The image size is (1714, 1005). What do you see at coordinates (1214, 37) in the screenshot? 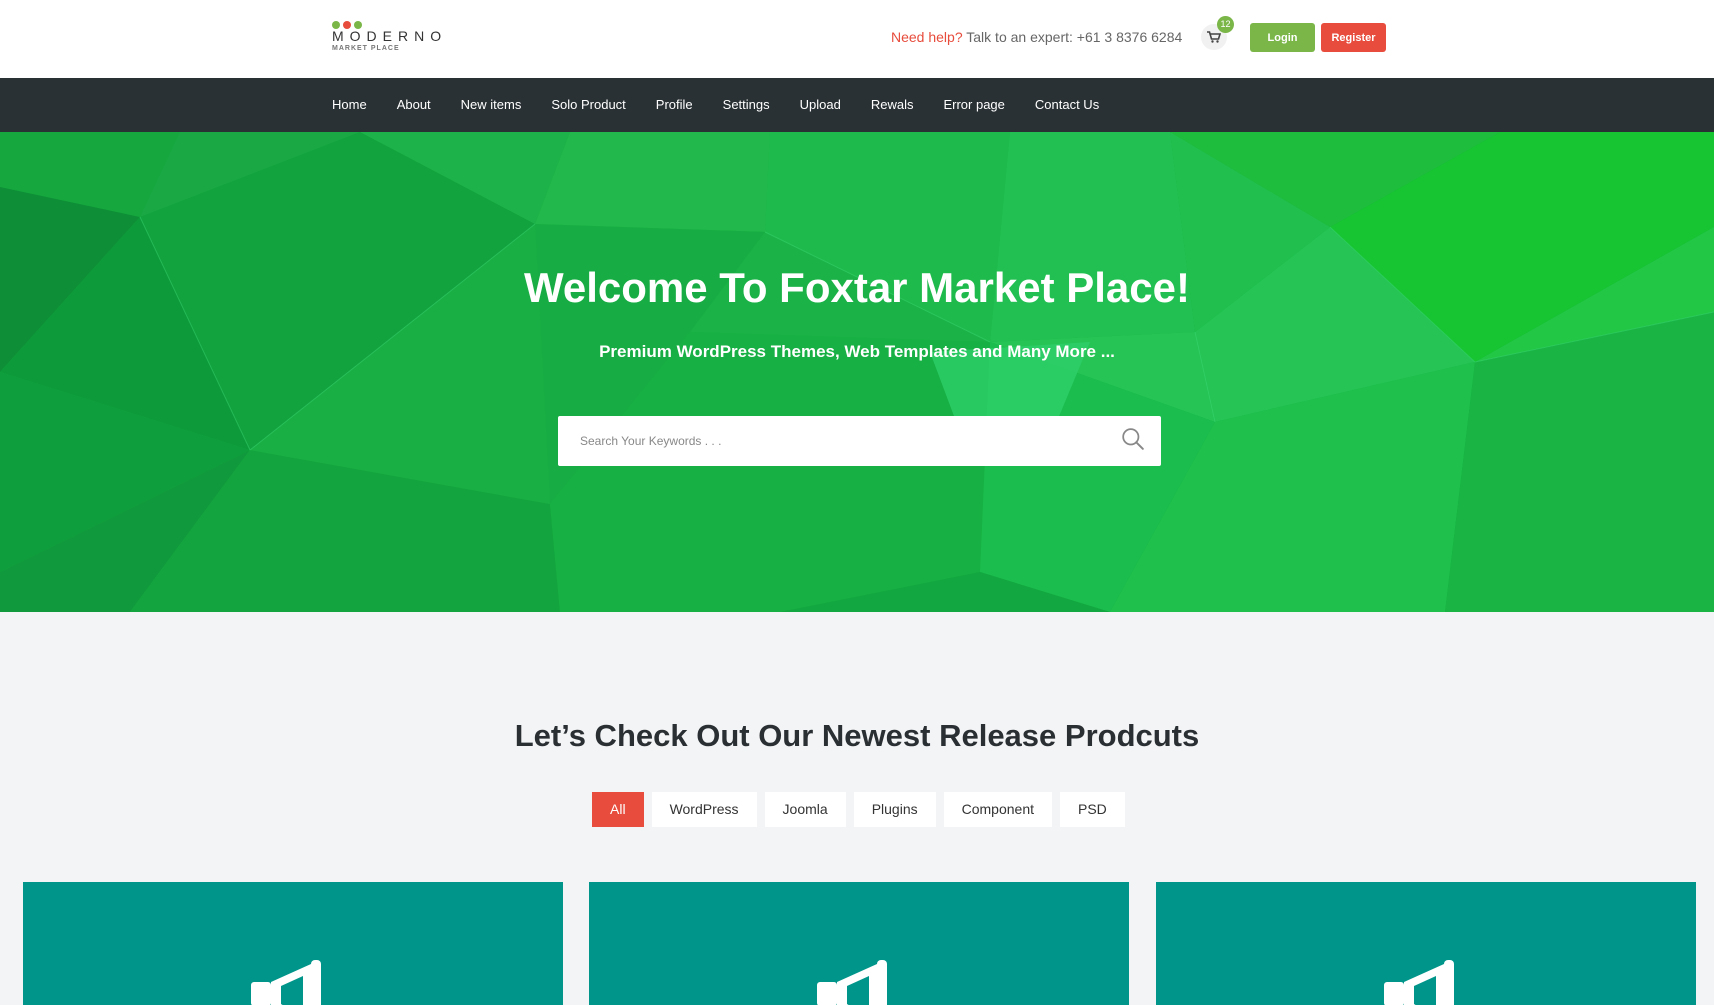
I see `cart-icon` at bounding box center [1214, 37].